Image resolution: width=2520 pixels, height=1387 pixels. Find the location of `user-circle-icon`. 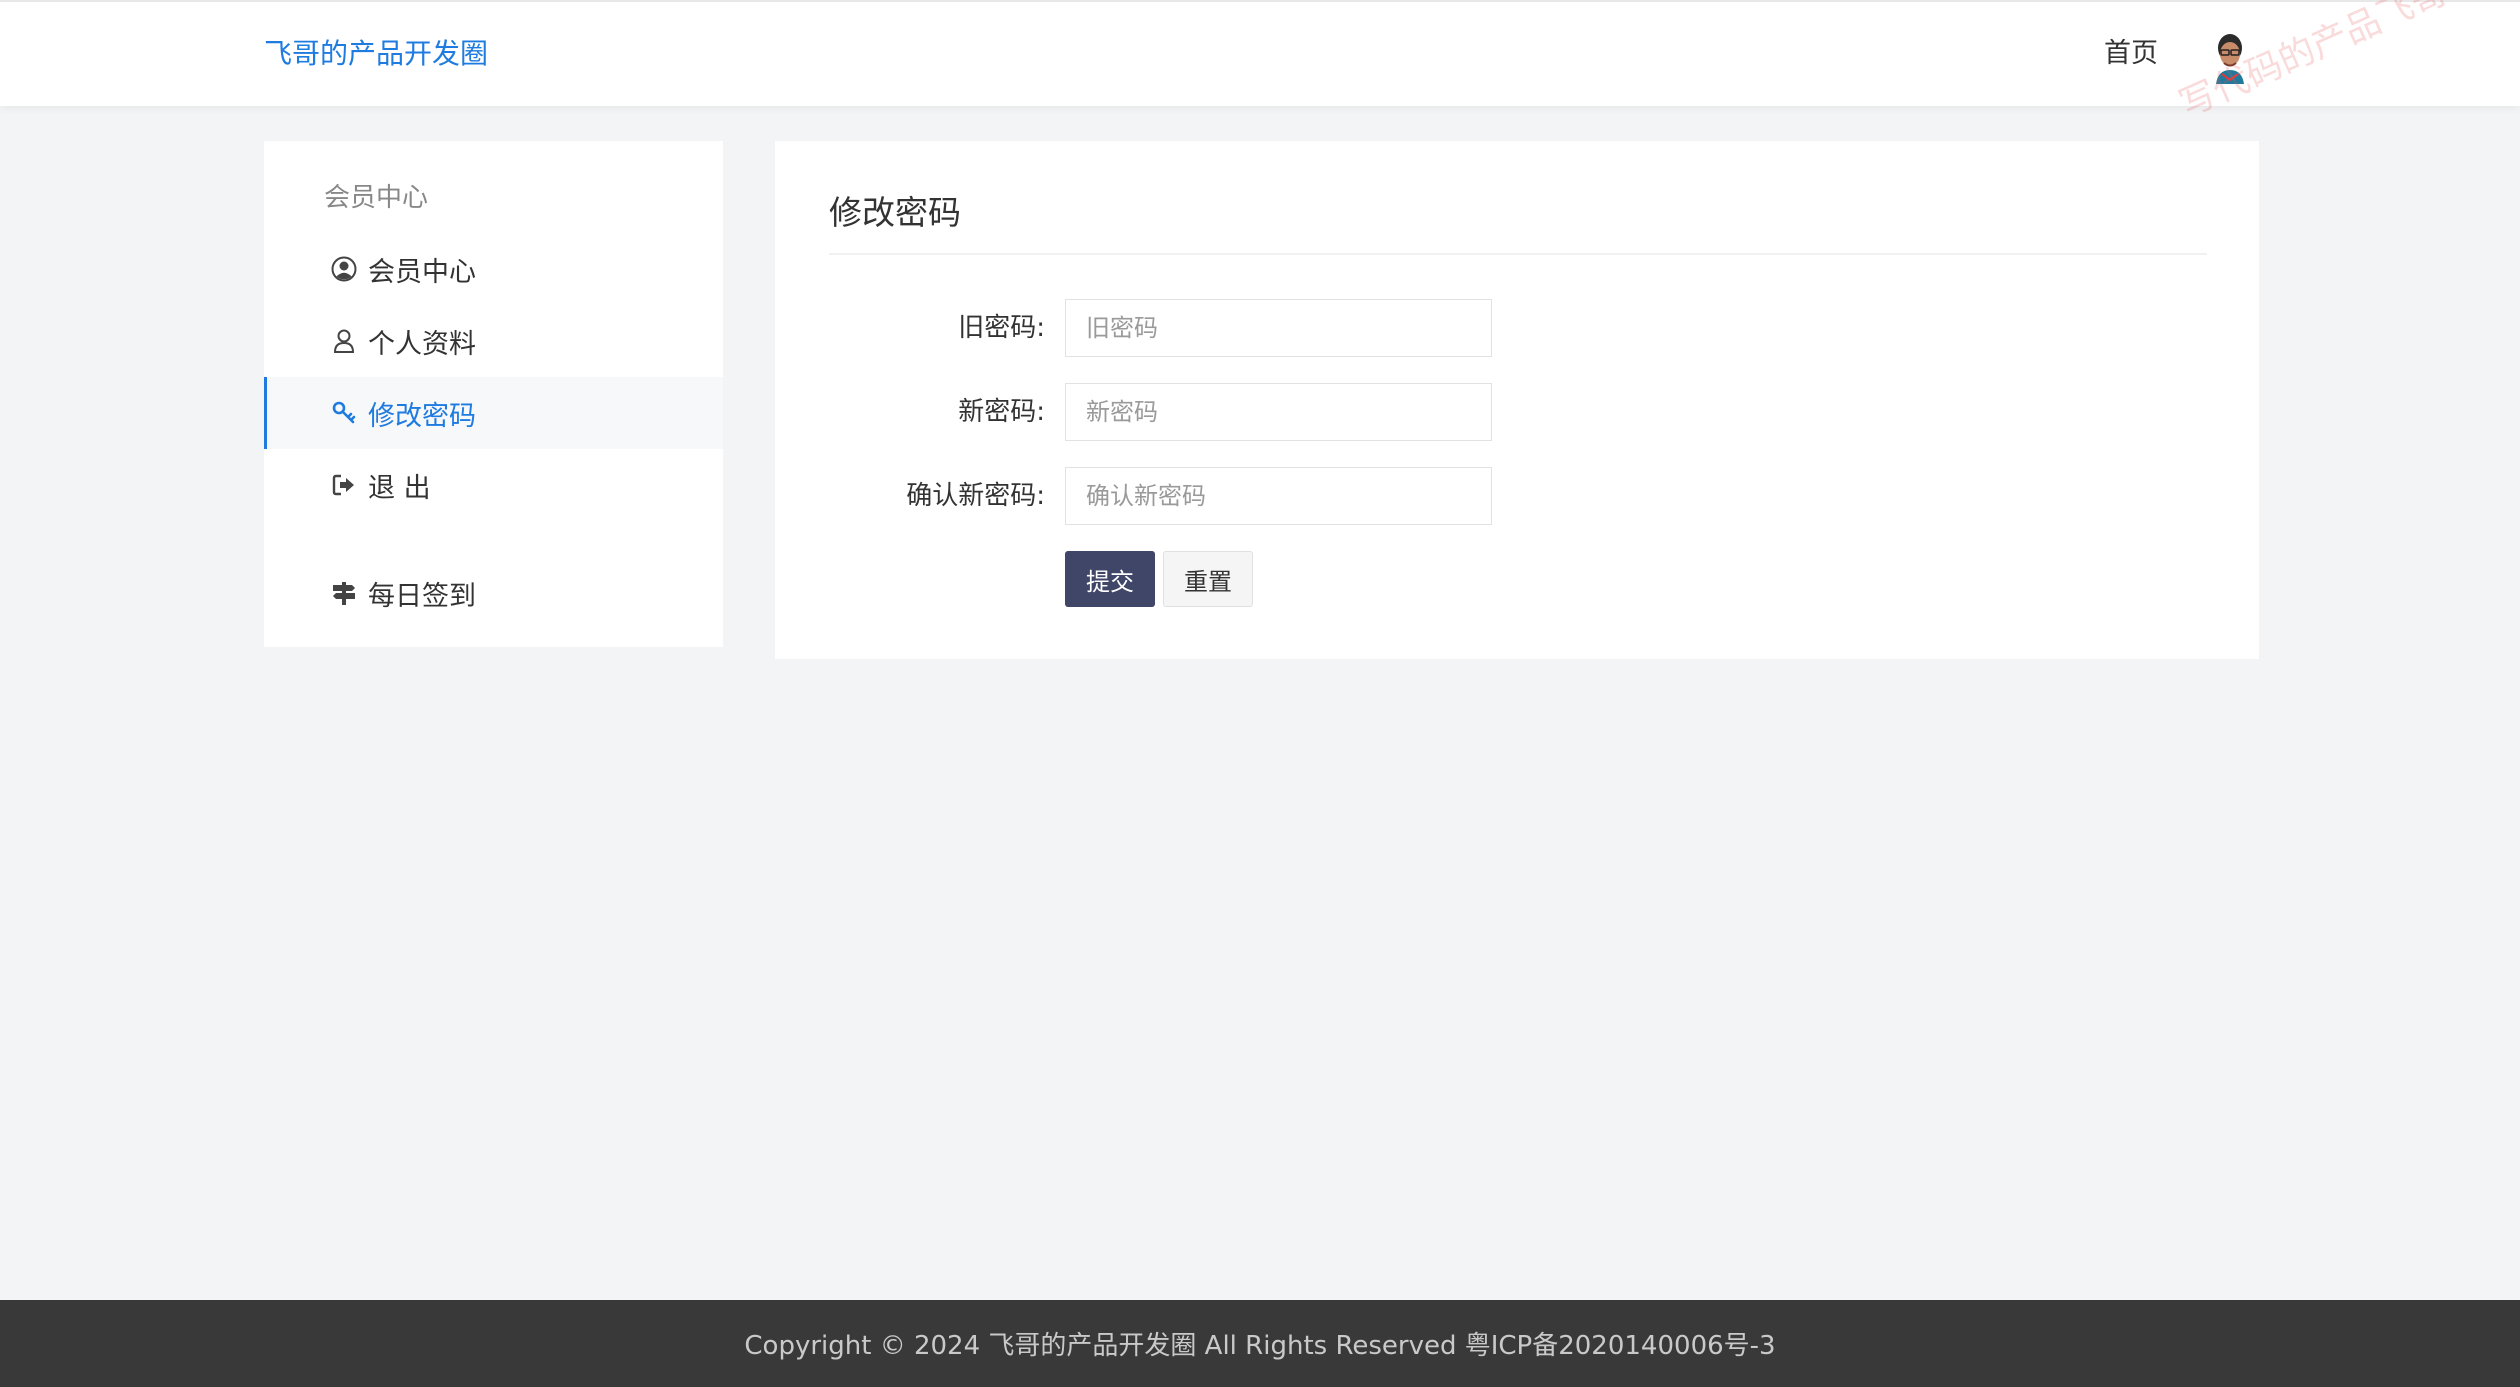

user-circle-icon is located at coordinates (344, 269).